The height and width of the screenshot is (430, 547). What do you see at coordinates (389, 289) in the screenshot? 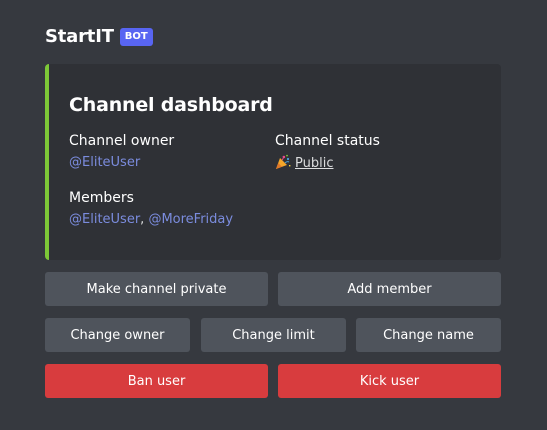
I see `add-member-button: Add member` at bounding box center [389, 289].